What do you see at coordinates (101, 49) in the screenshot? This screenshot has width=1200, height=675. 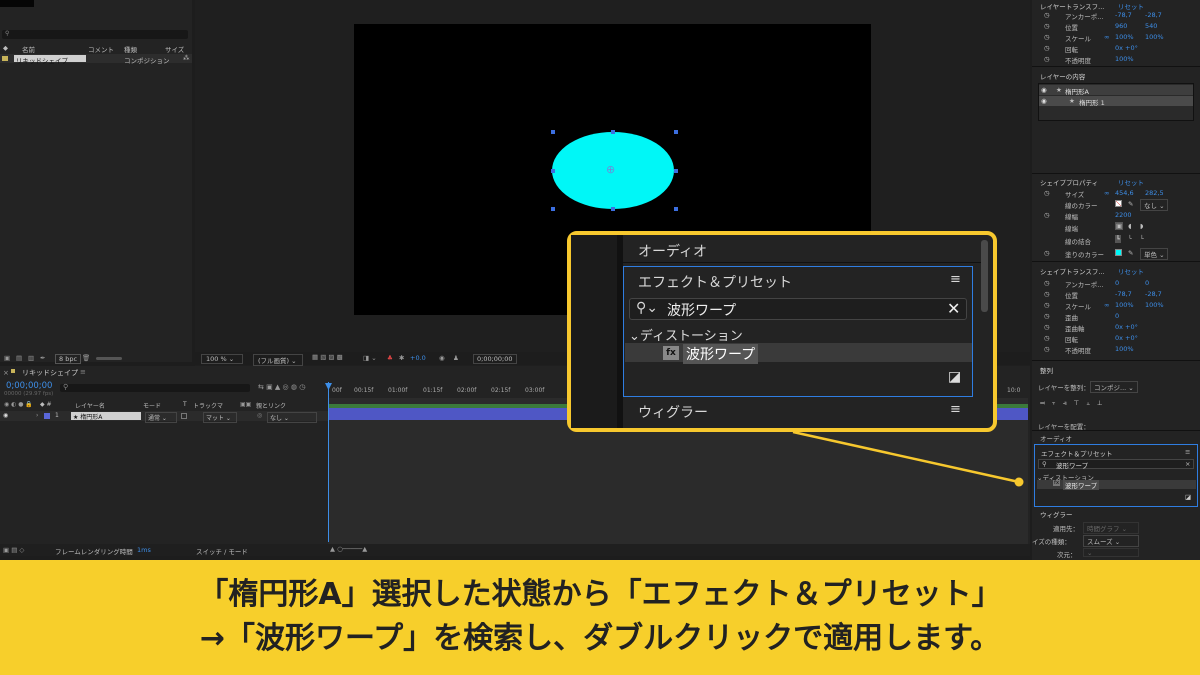 I see `column-comment: コメント` at bounding box center [101, 49].